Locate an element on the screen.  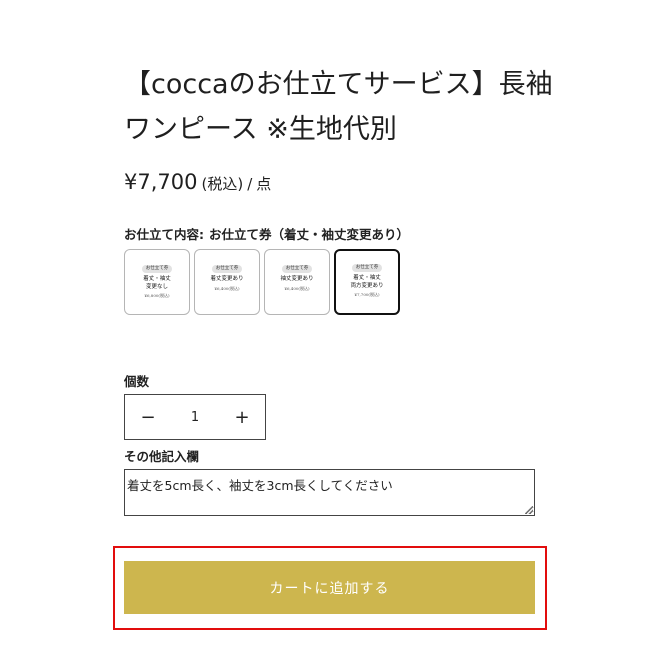
option-selected-value: お仕立て券（着丈・袖丈変更あり） is located at coordinates (309, 234).